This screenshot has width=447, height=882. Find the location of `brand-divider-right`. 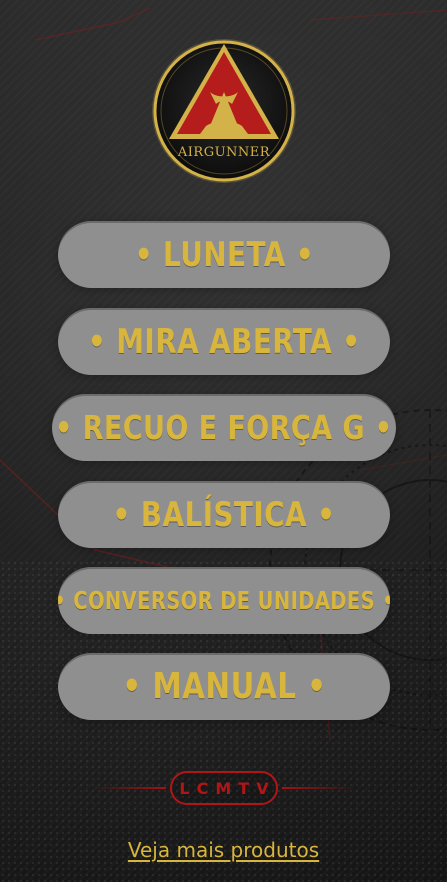

brand-divider-right is located at coordinates (319, 788).